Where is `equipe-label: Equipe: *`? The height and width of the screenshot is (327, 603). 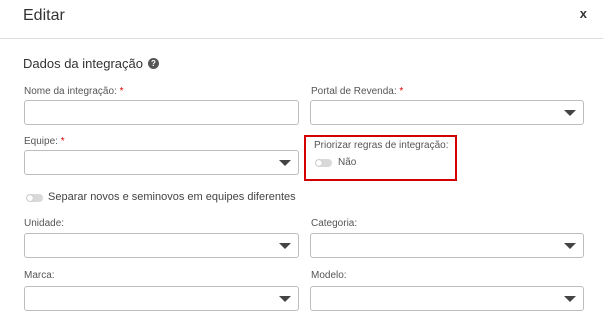
equipe-label: Equipe: * is located at coordinates (44, 141).